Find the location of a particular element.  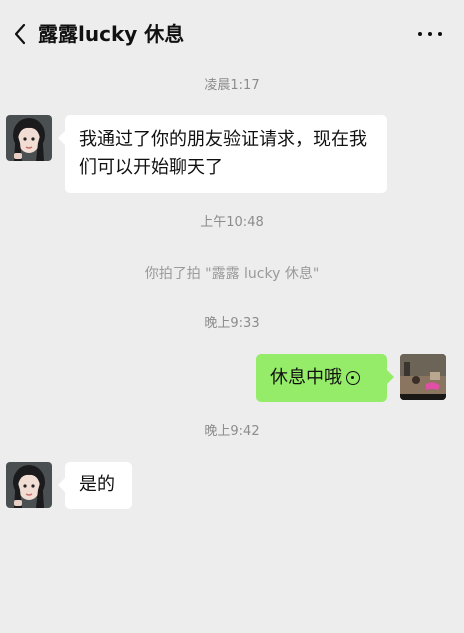

pat-notification: 你拍了拍 "露露 lucky 休息" is located at coordinates (232, 274).